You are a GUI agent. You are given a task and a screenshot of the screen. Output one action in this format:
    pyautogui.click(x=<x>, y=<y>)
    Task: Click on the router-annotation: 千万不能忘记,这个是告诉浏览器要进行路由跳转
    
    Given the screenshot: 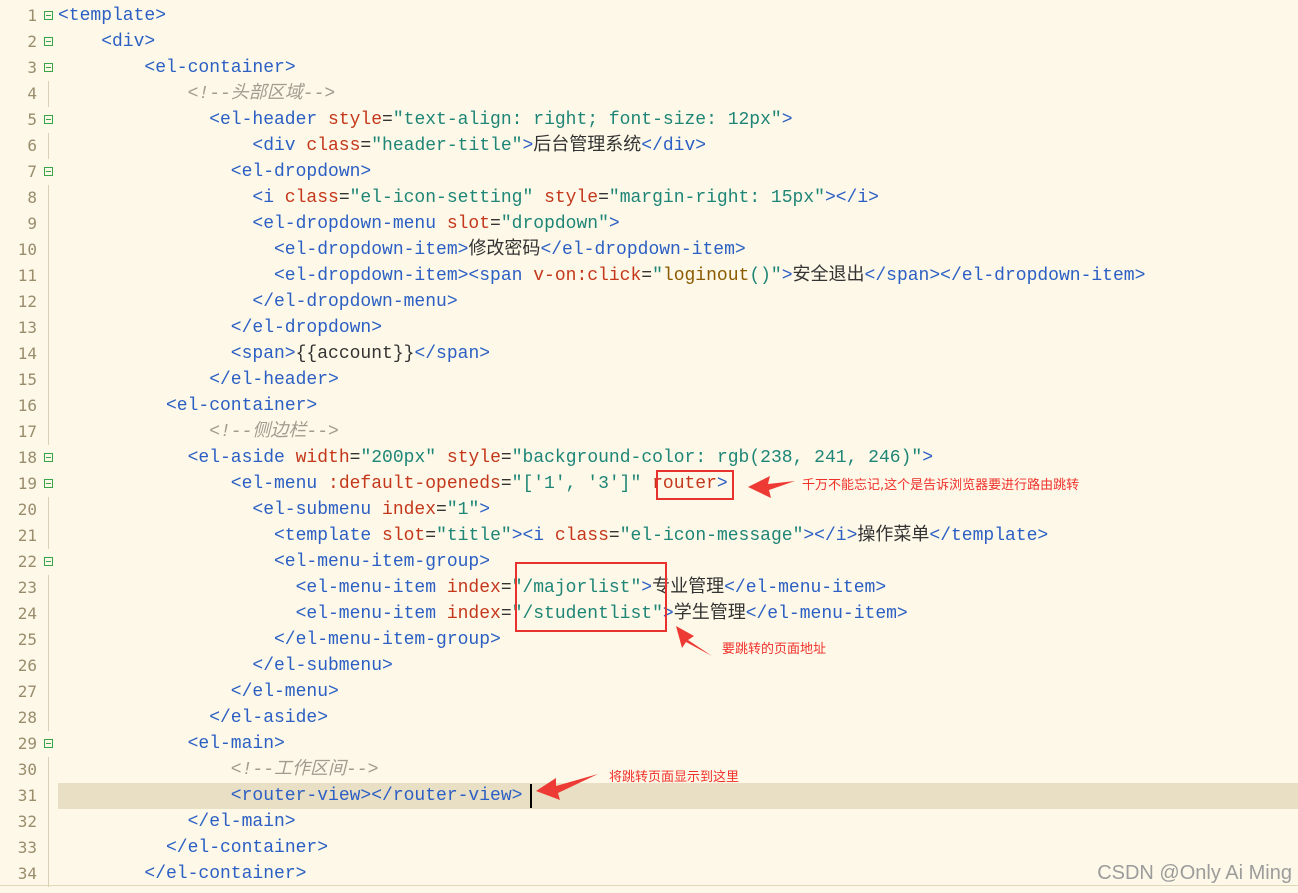 What is the action you would take?
    pyautogui.click(x=941, y=485)
    